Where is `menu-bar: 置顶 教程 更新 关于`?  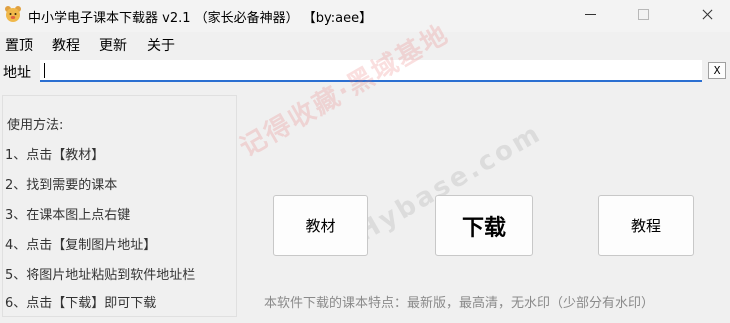 menu-bar: 置顶 教程 更新 关于 is located at coordinates (365, 43).